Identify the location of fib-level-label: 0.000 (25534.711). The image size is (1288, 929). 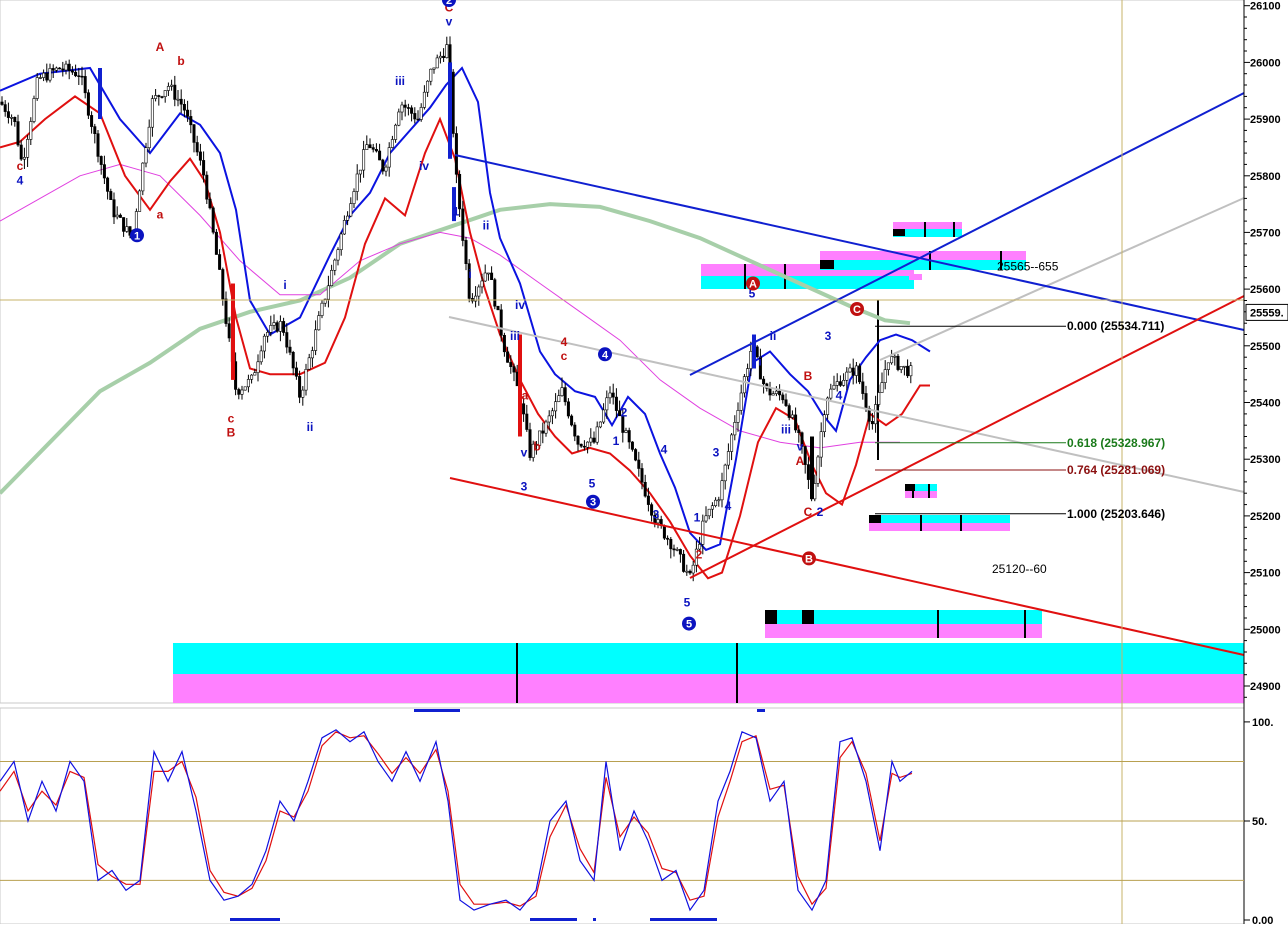
(1115, 326).